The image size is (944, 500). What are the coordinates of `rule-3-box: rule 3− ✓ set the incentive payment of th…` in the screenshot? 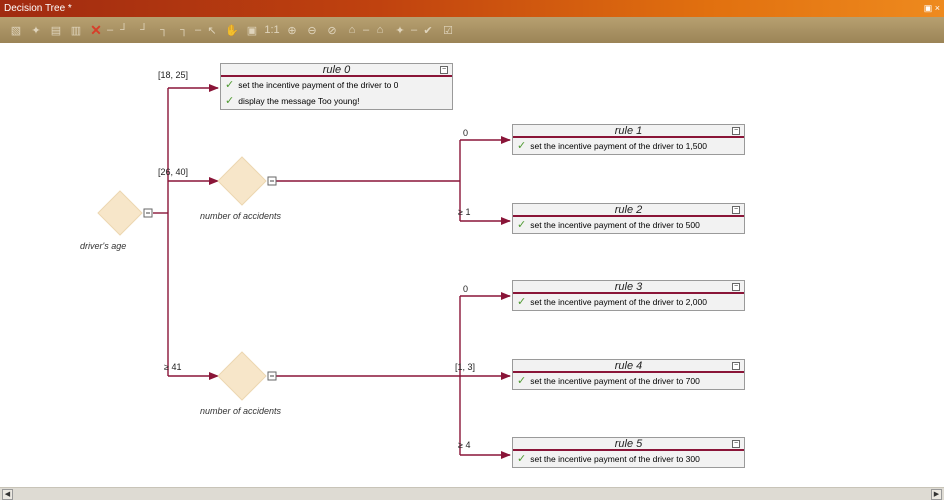 It's located at (628, 295).